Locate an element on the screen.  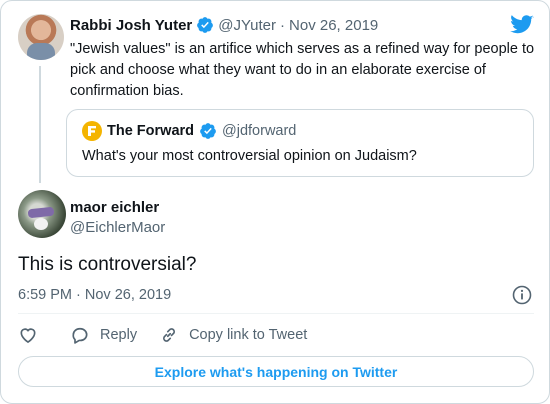
parent-tweet-header: Rabbi Josh Yuter @JYuter · Nov 26, 2019 is located at coordinates (224, 25).